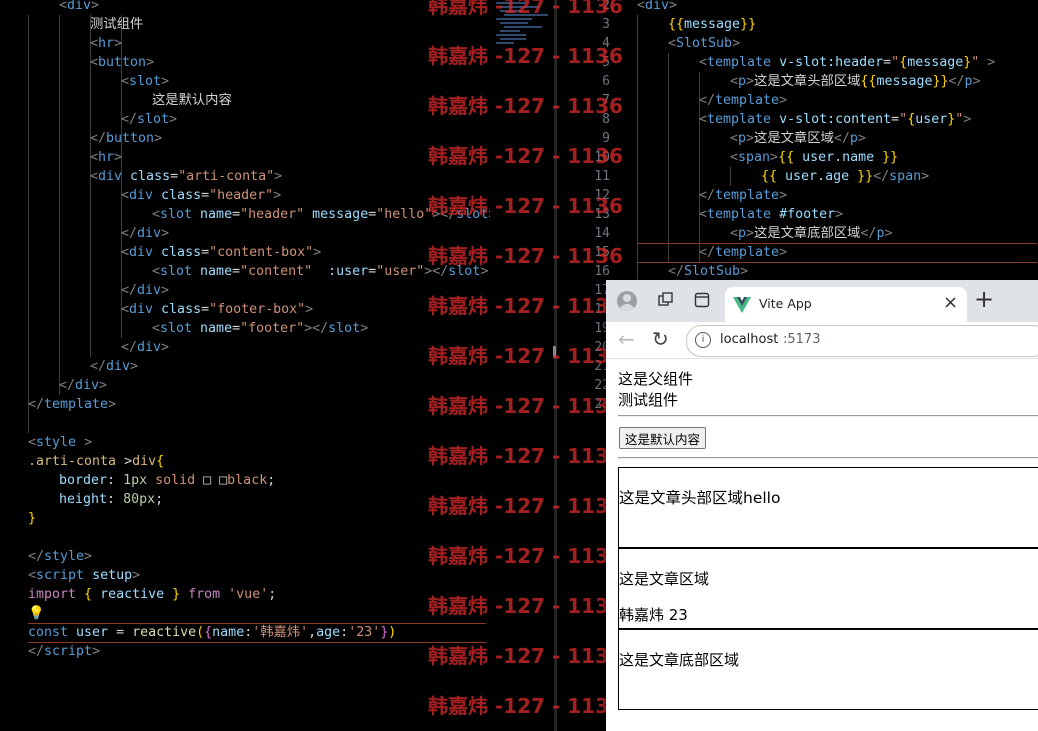 The width and height of the screenshot is (1038, 731). Describe the element at coordinates (348, 271) in the screenshot. I see `code-token: :user` at that location.